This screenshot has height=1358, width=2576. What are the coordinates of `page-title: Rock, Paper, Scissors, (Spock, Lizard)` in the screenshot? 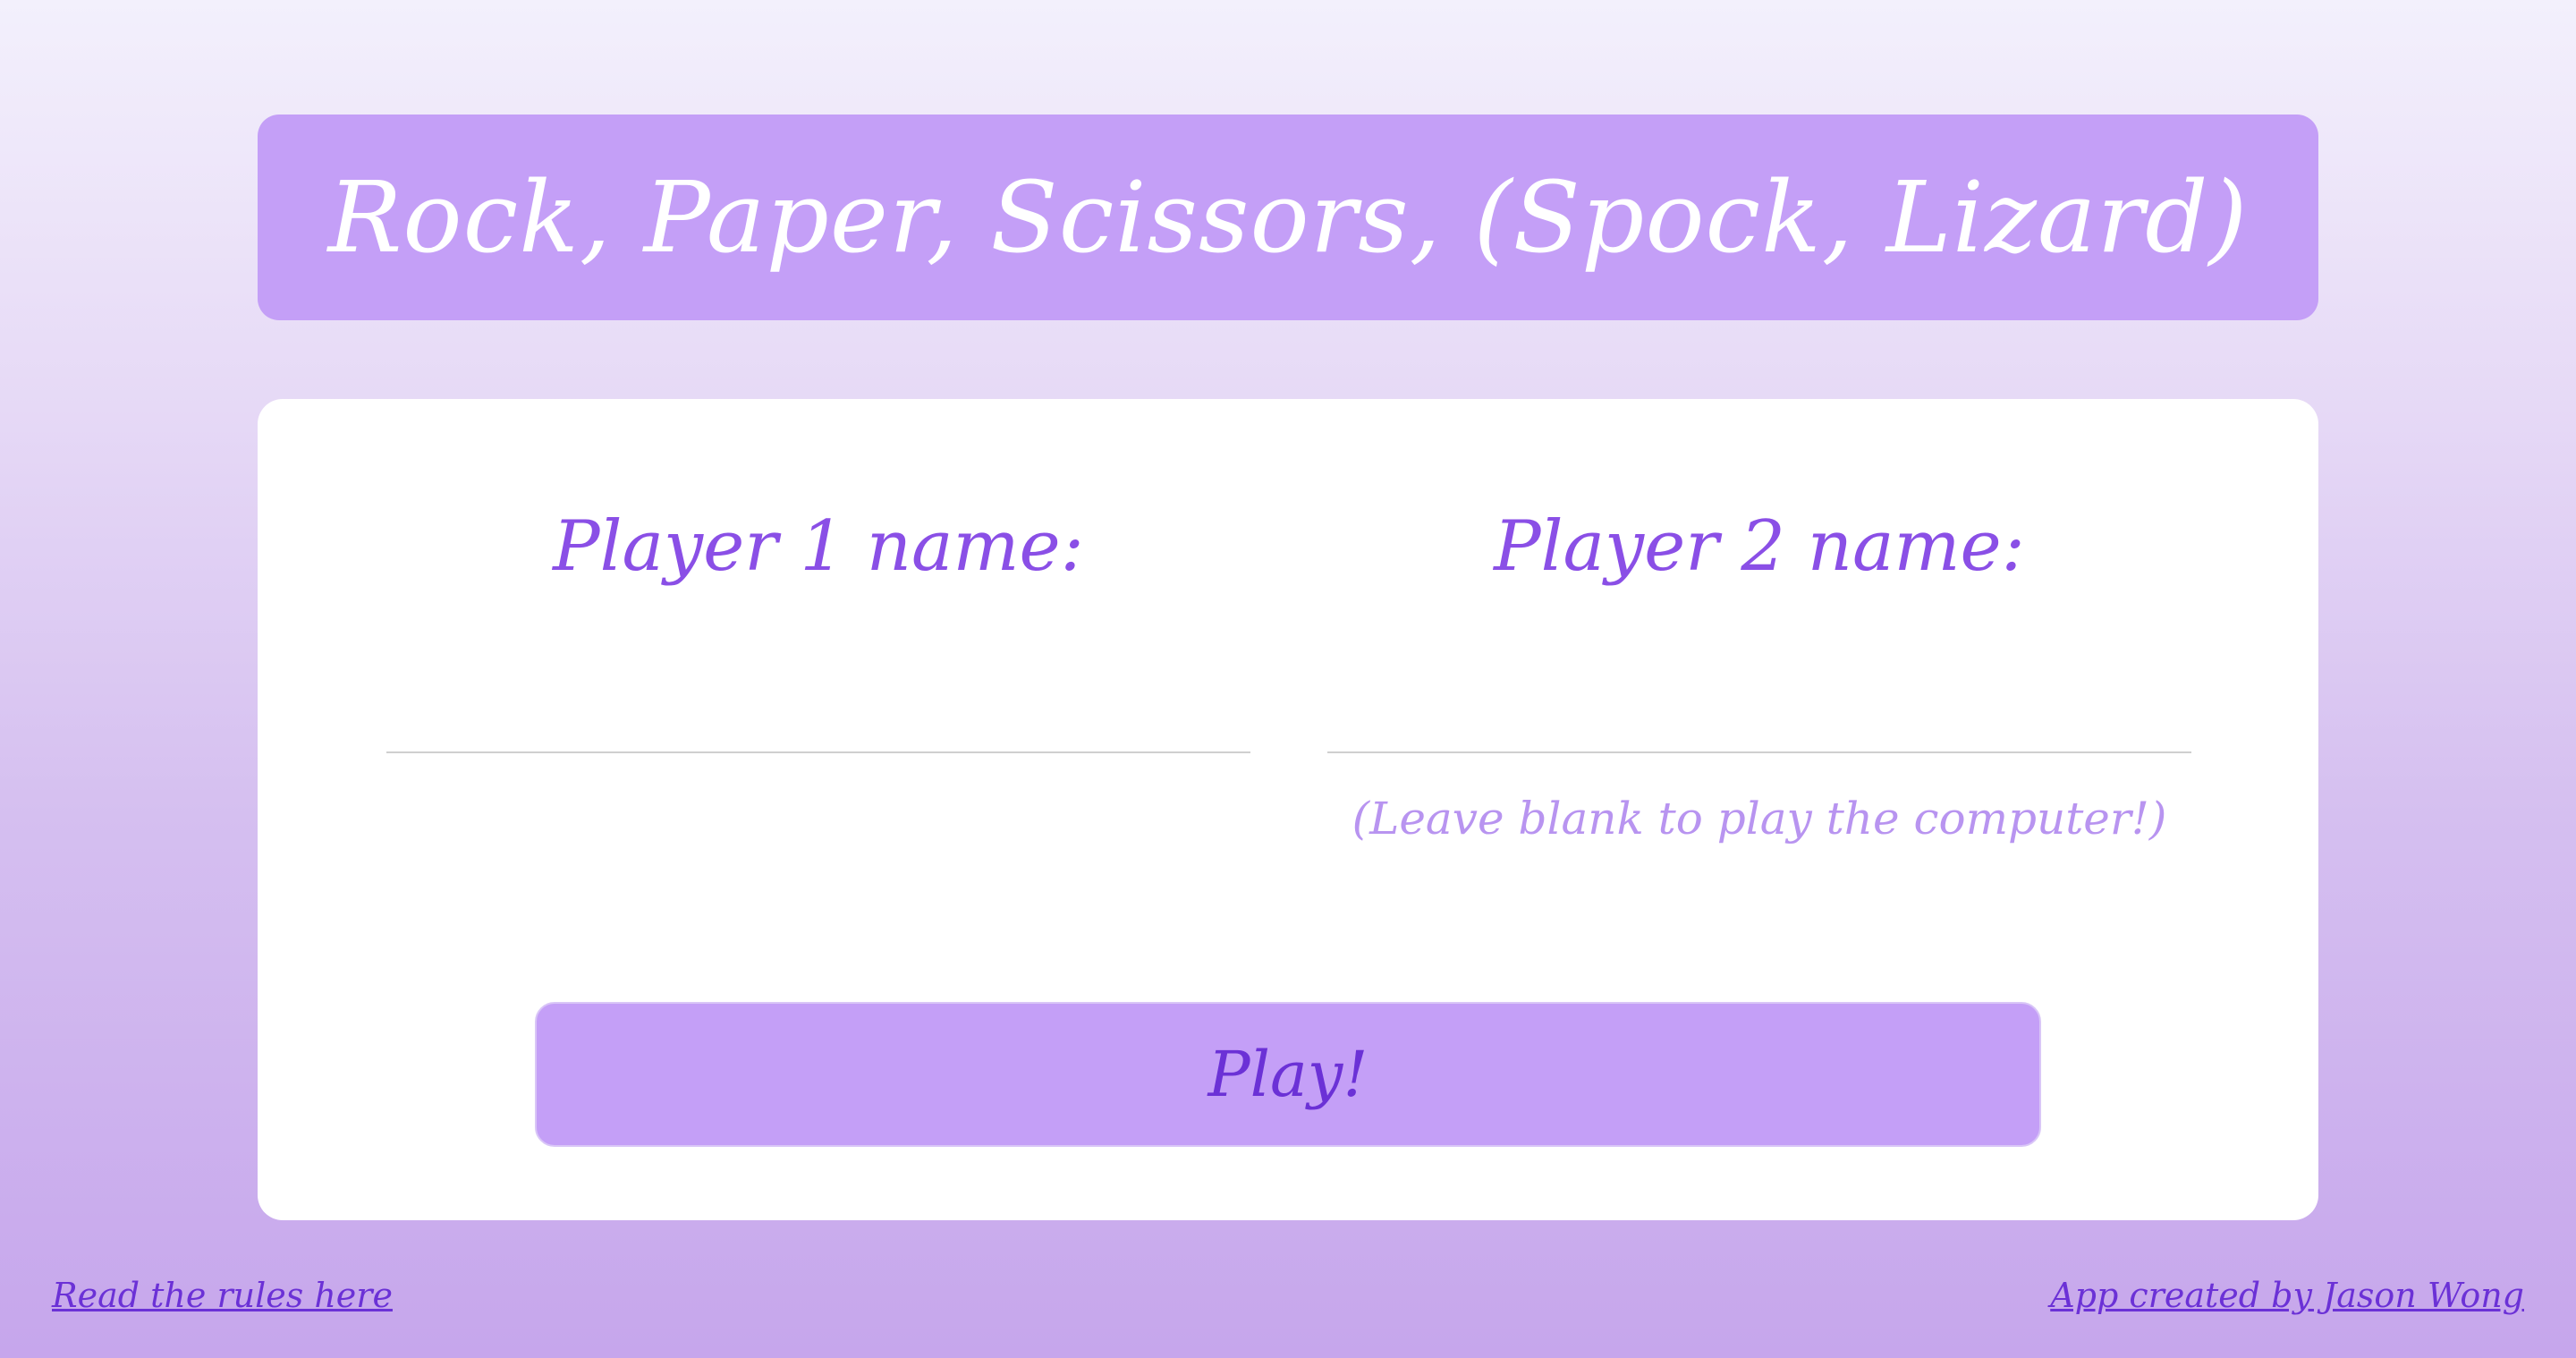 It's located at (1288, 217).